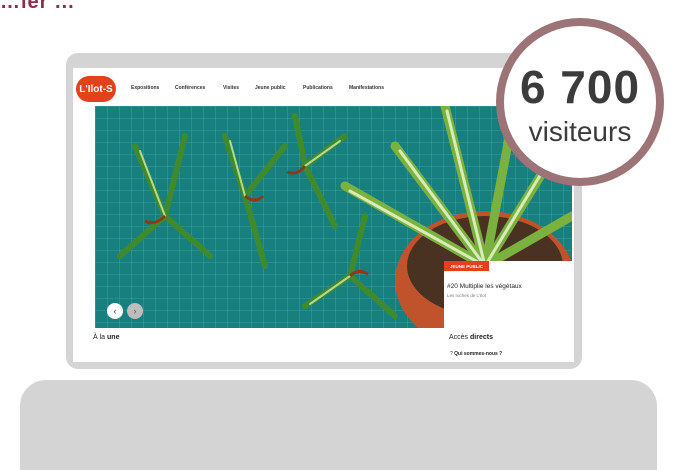 This screenshot has height=470, width=677. What do you see at coordinates (451, 354) in the screenshot?
I see `question-icon: ?` at bounding box center [451, 354].